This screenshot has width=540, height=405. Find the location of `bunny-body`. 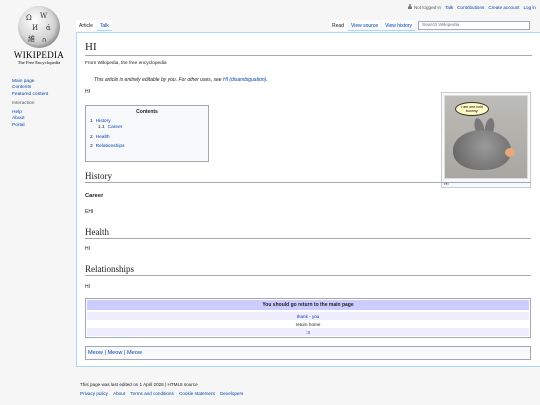

bunny-body is located at coordinates (482, 150).